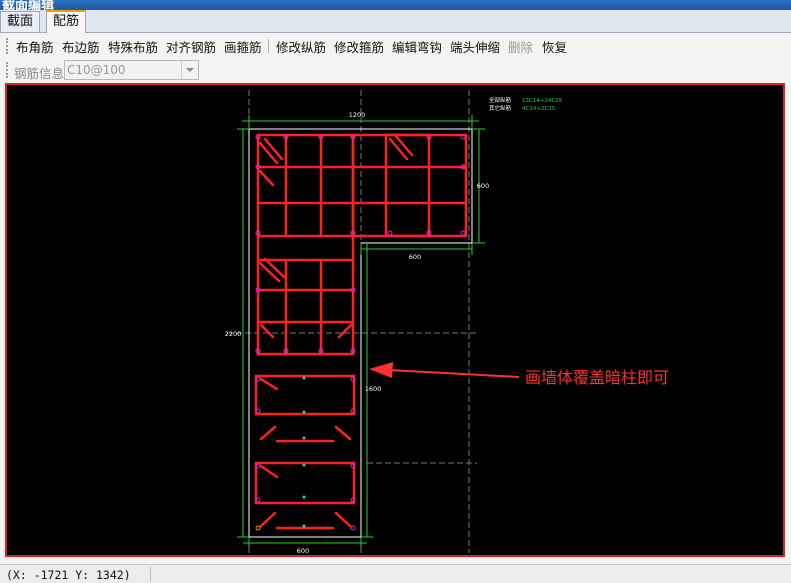 Image resolution: width=791 pixels, height=583 pixels. What do you see at coordinates (554, 46) in the screenshot?
I see `restore-button: 恢复` at bounding box center [554, 46].